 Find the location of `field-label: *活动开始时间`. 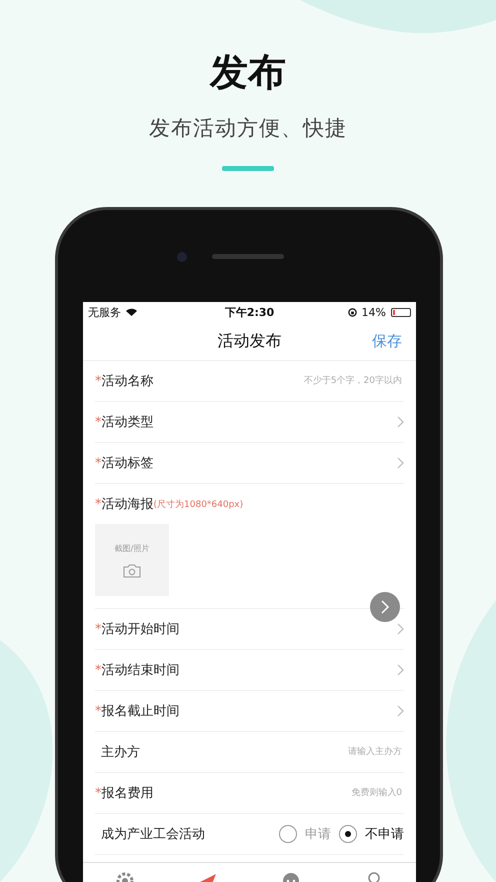

field-label: *活动开始时间 is located at coordinates (137, 629).